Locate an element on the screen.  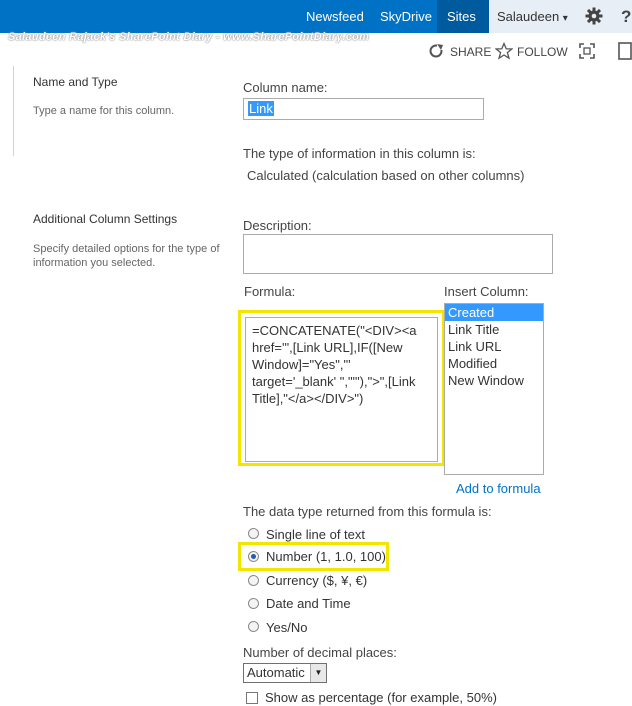
list-item: Created is located at coordinates (494, 312).